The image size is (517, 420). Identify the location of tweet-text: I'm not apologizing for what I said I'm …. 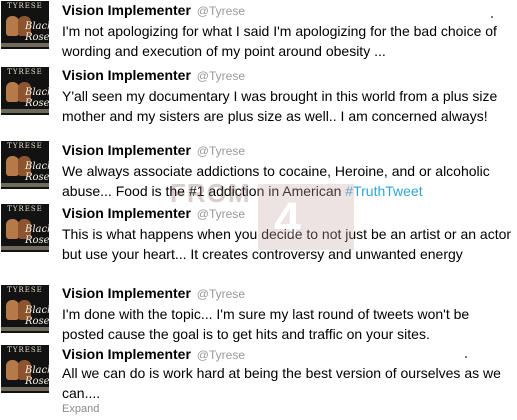
(279, 41).